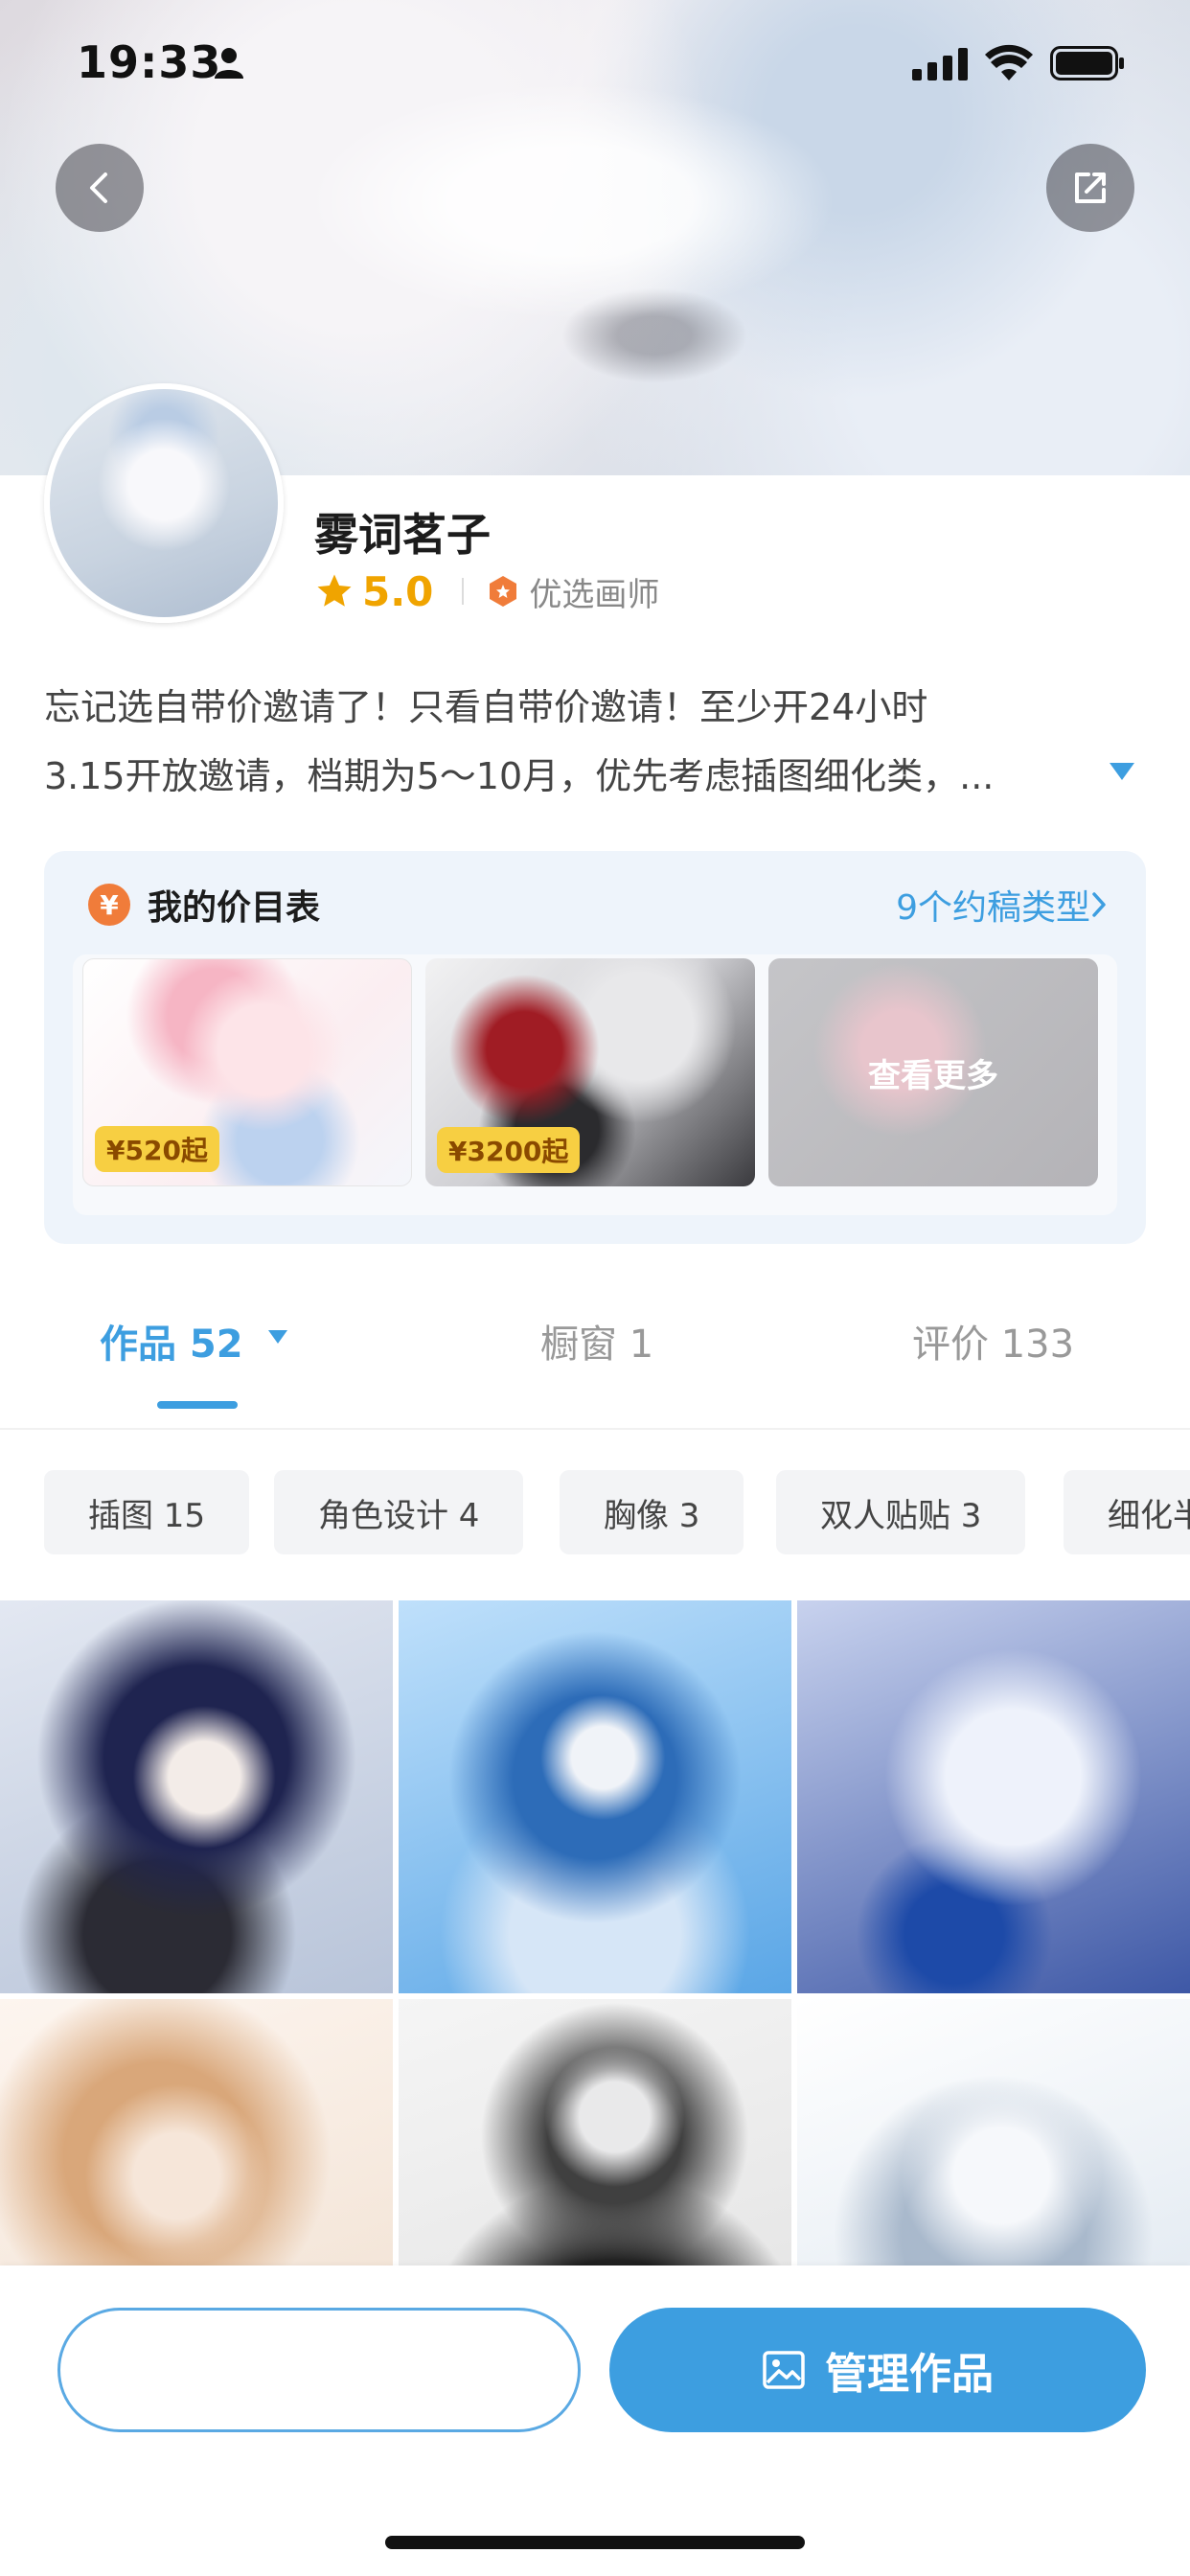 The image size is (1190, 2576). I want to click on username: 雾词茗子, so click(403, 535).